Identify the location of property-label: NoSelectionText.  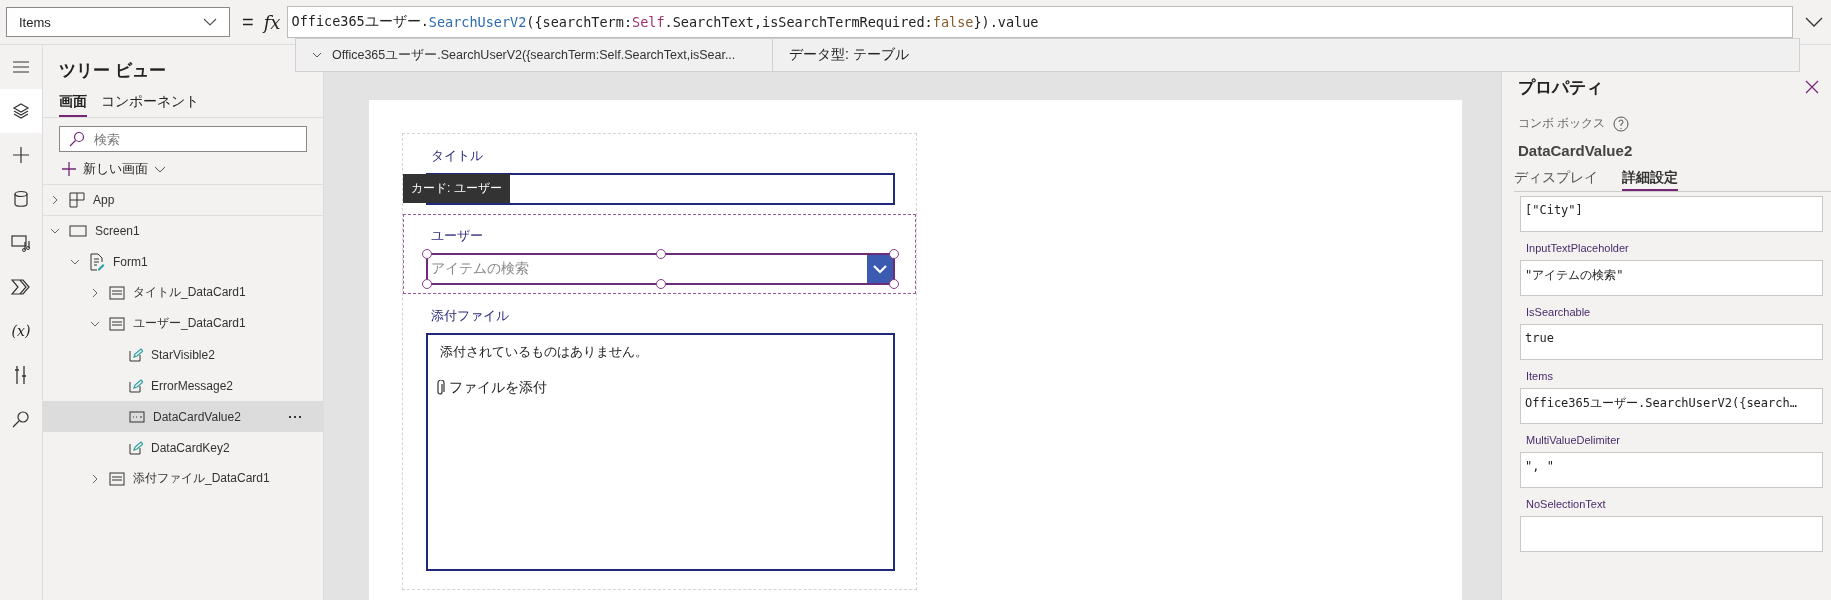
(1566, 504).